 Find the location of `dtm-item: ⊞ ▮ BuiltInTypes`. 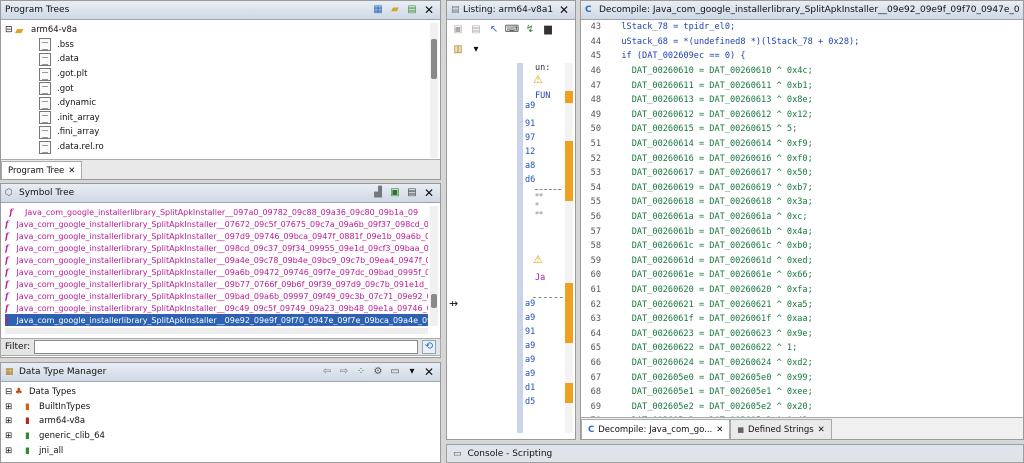

dtm-item: ⊞ ▮ BuiltInTypes is located at coordinates (220, 407).